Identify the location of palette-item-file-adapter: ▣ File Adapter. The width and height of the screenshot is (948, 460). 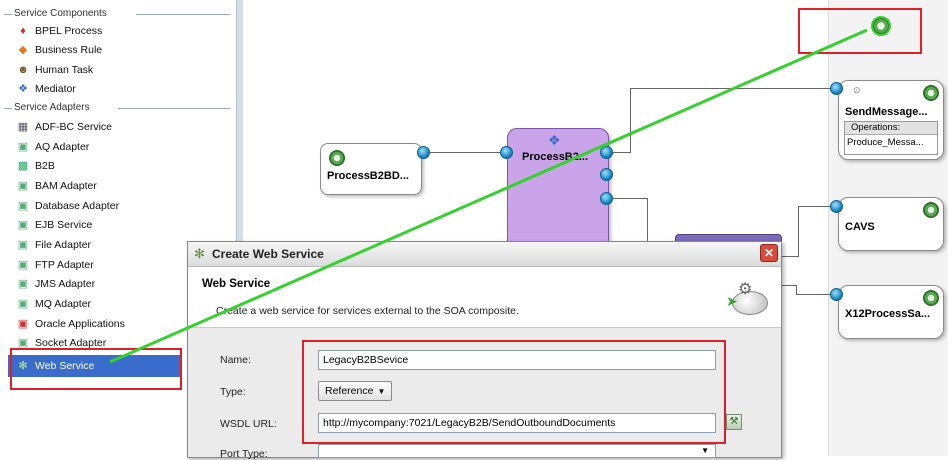
(53, 245).